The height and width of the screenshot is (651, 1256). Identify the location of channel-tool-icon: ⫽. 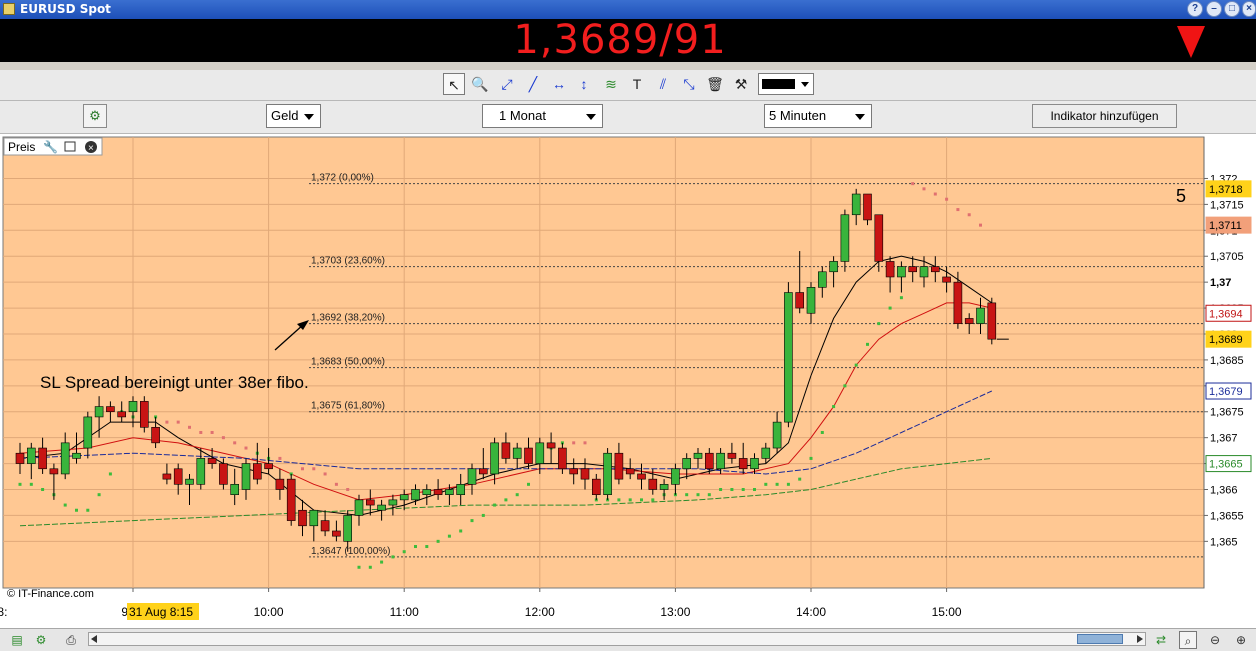
(663, 84).